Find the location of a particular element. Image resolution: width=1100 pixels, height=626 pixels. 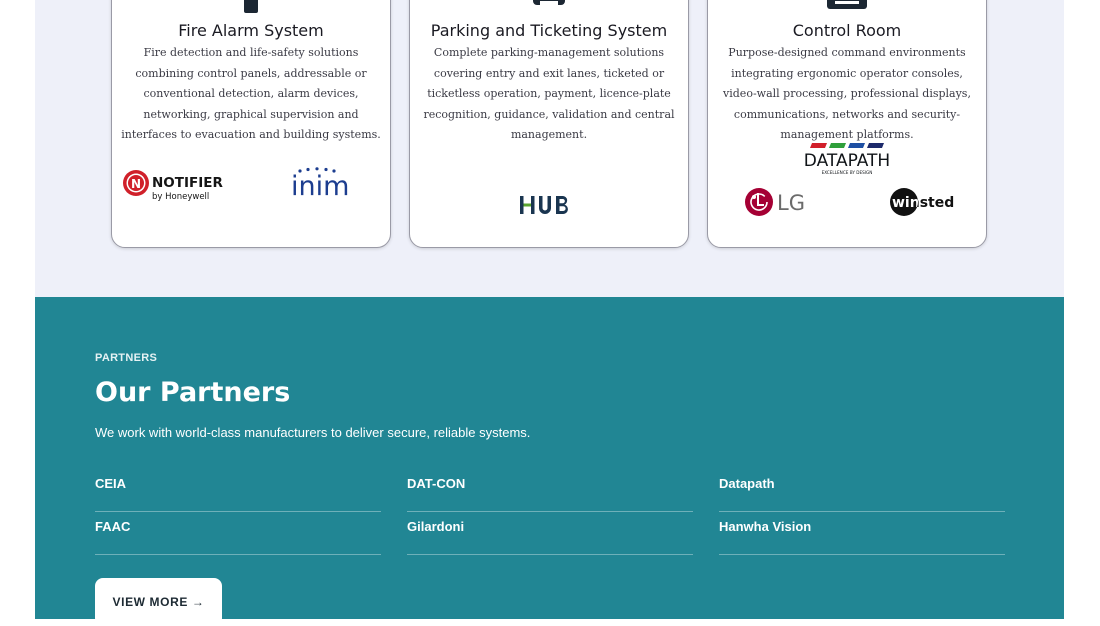

hub-logo is located at coordinates (550, 206).